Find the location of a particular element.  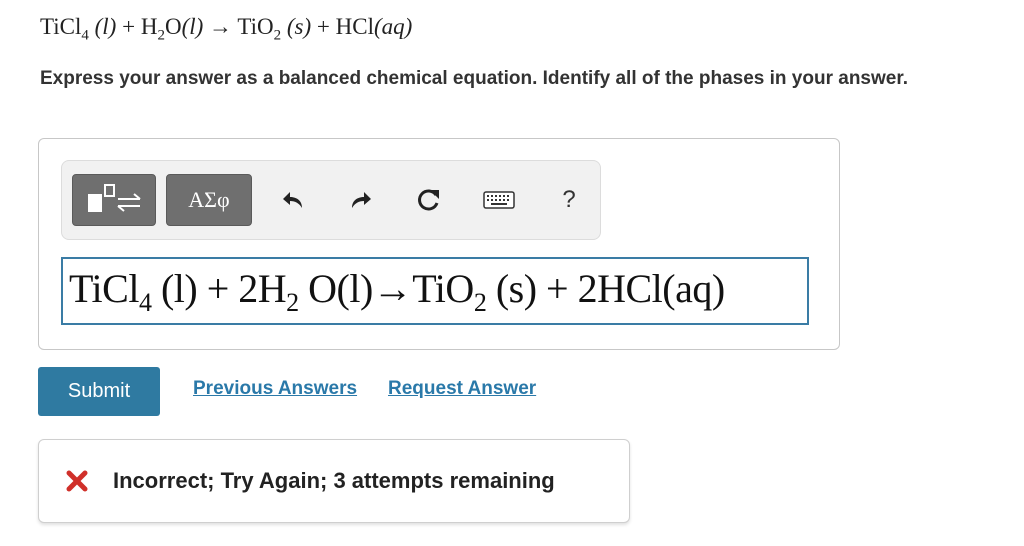

symbols-button: ΑΣφ is located at coordinates (209, 200).